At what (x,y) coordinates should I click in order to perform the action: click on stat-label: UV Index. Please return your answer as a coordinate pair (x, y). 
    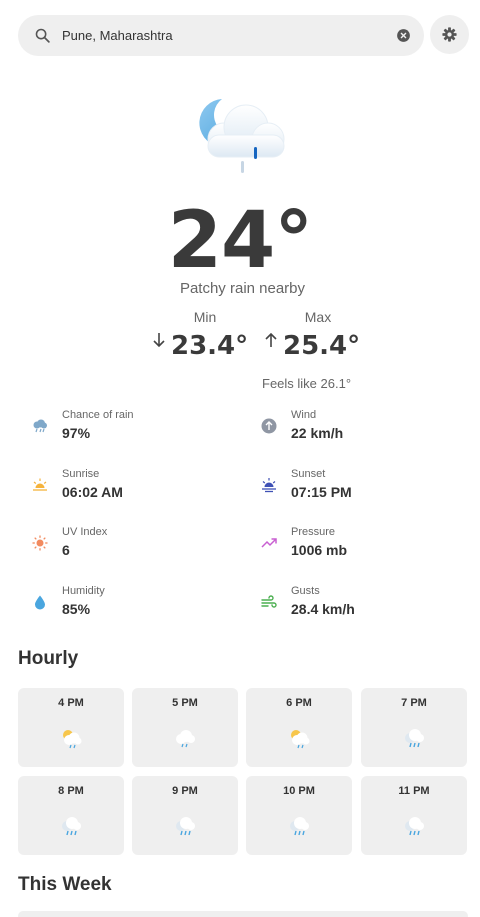
    Looking at the image, I should click on (85, 532).